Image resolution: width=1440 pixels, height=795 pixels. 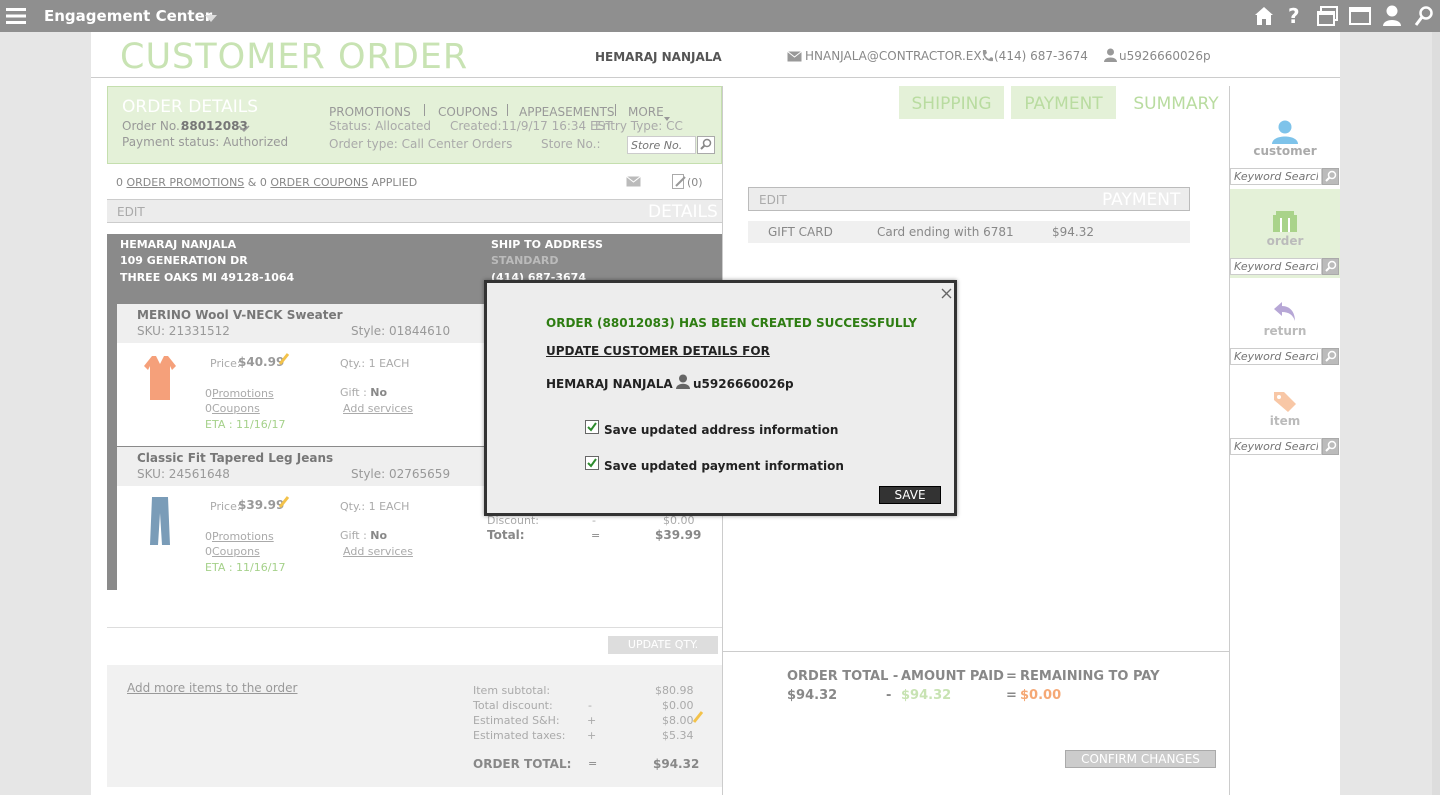 I want to click on save-payment-checkbox, so click(x=592, y=463).